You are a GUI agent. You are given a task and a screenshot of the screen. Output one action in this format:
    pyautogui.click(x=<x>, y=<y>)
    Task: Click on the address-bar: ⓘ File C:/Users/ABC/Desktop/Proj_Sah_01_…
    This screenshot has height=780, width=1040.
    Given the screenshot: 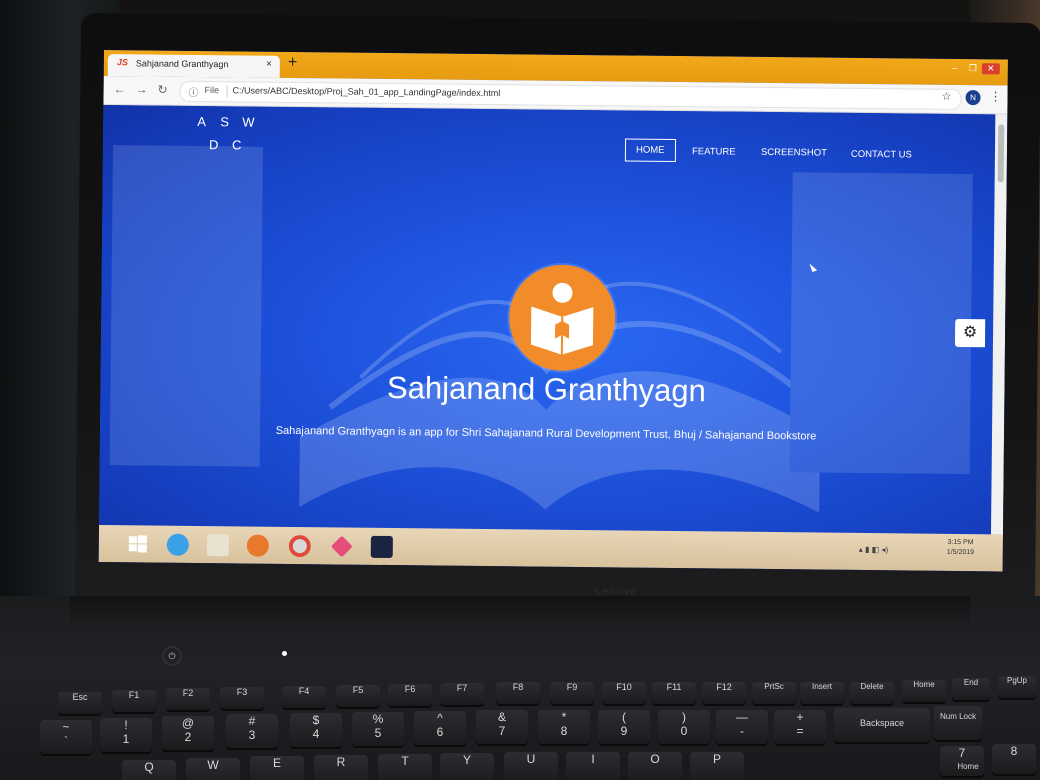 What is the action you would take?
    pyautogui.click(x=570, y=95)
    